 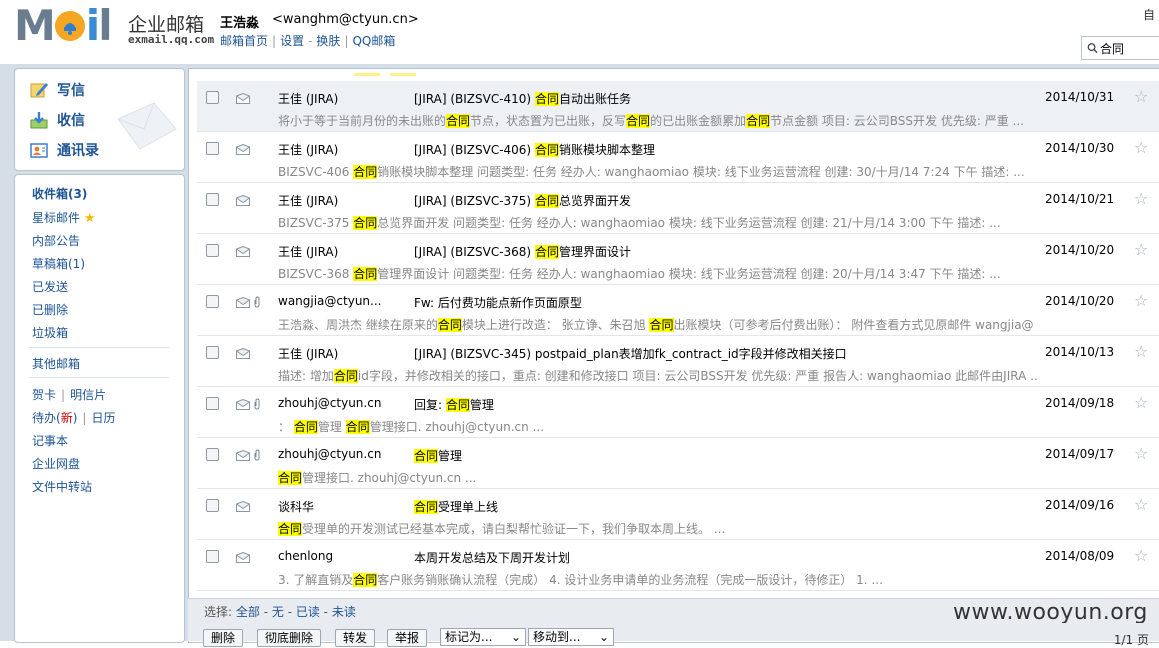 I want to click on search-input, so click(x=1128, y=48).